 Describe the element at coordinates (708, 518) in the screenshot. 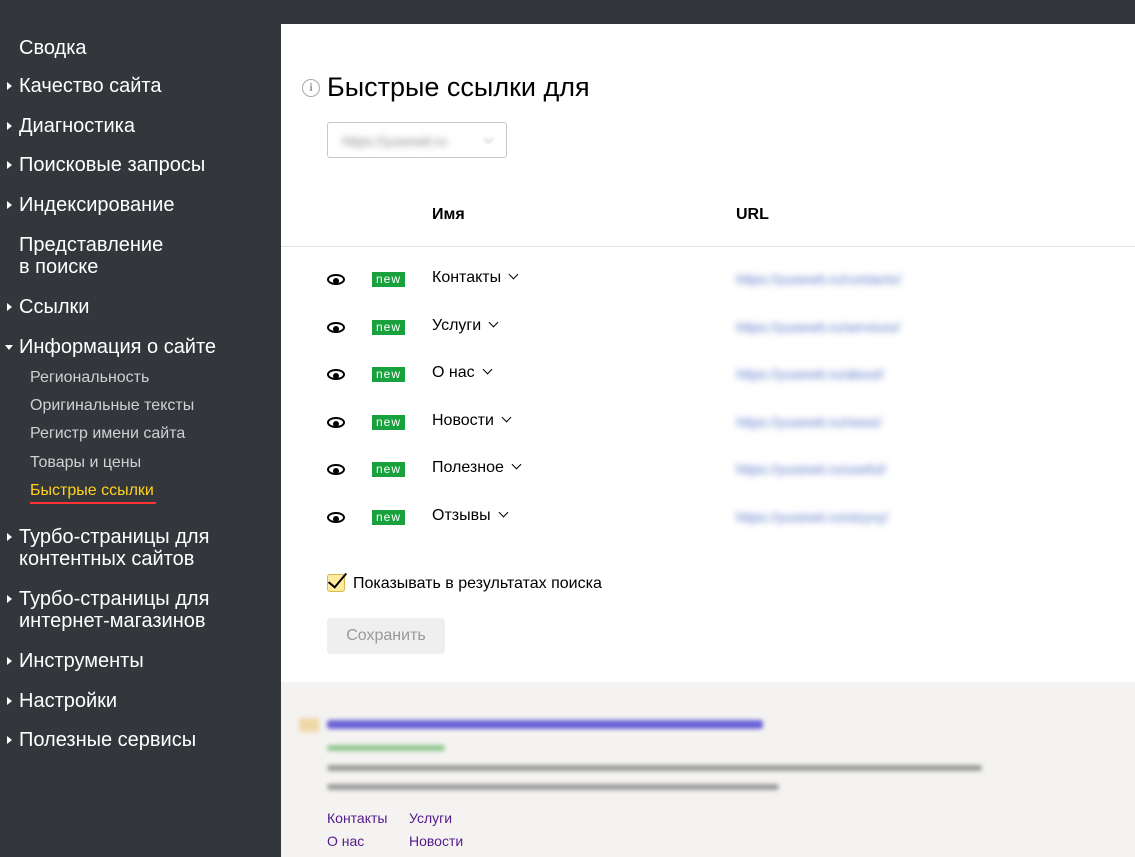

I see `table-row: new Отзывы https://yusewit.ru/otzyvy/` at that location.